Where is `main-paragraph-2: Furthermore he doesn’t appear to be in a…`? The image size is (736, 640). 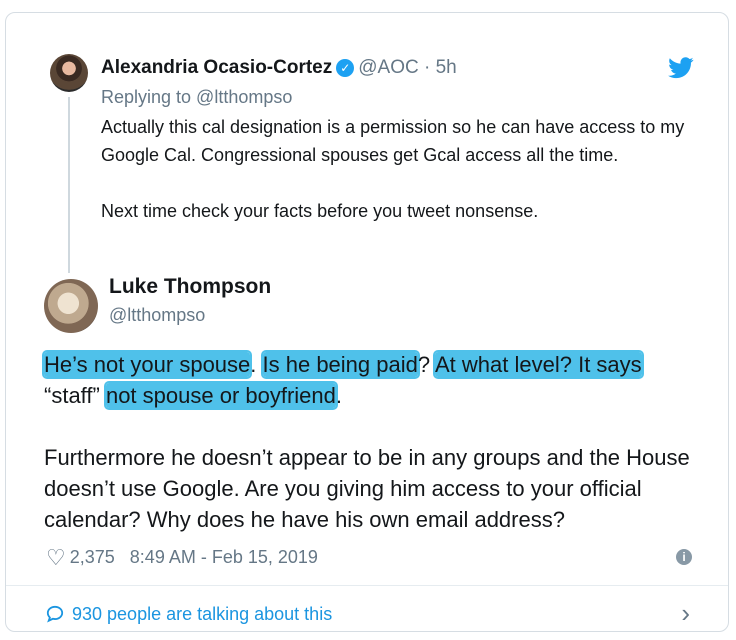 main-paragraph-2: Furthermore he doesn’t appear to be in a… is located at coordinates (367, 488).